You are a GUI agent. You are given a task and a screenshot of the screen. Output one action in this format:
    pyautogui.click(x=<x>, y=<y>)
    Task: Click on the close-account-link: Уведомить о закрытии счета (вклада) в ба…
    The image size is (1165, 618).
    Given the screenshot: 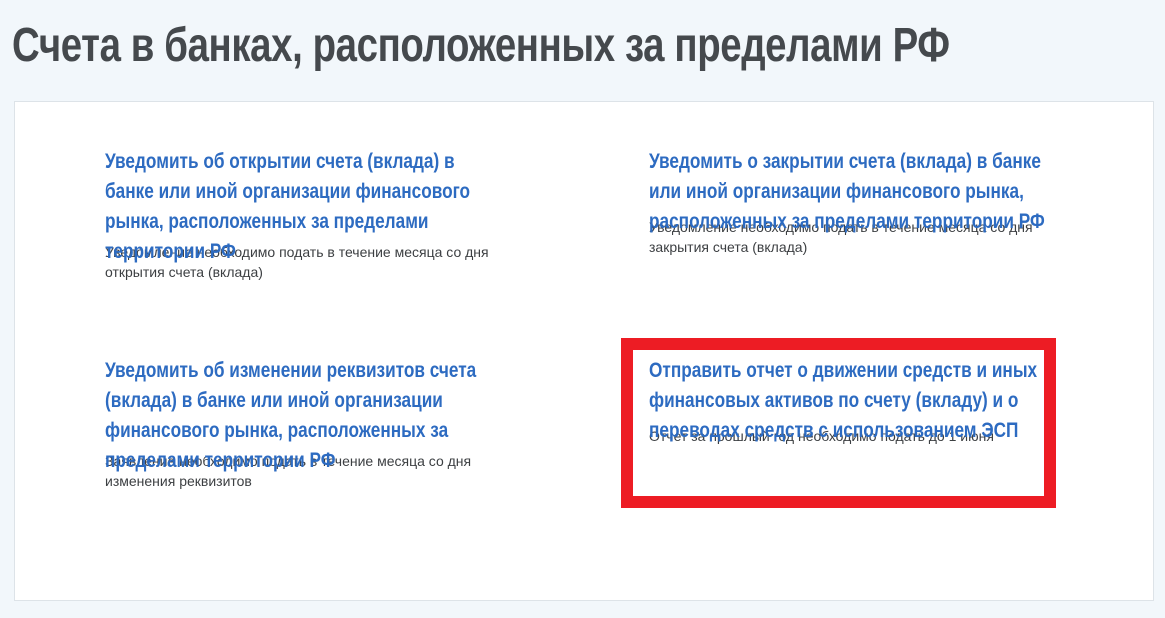 What is the action you would take?
    pyautogui.click(x=847, y=192)
    